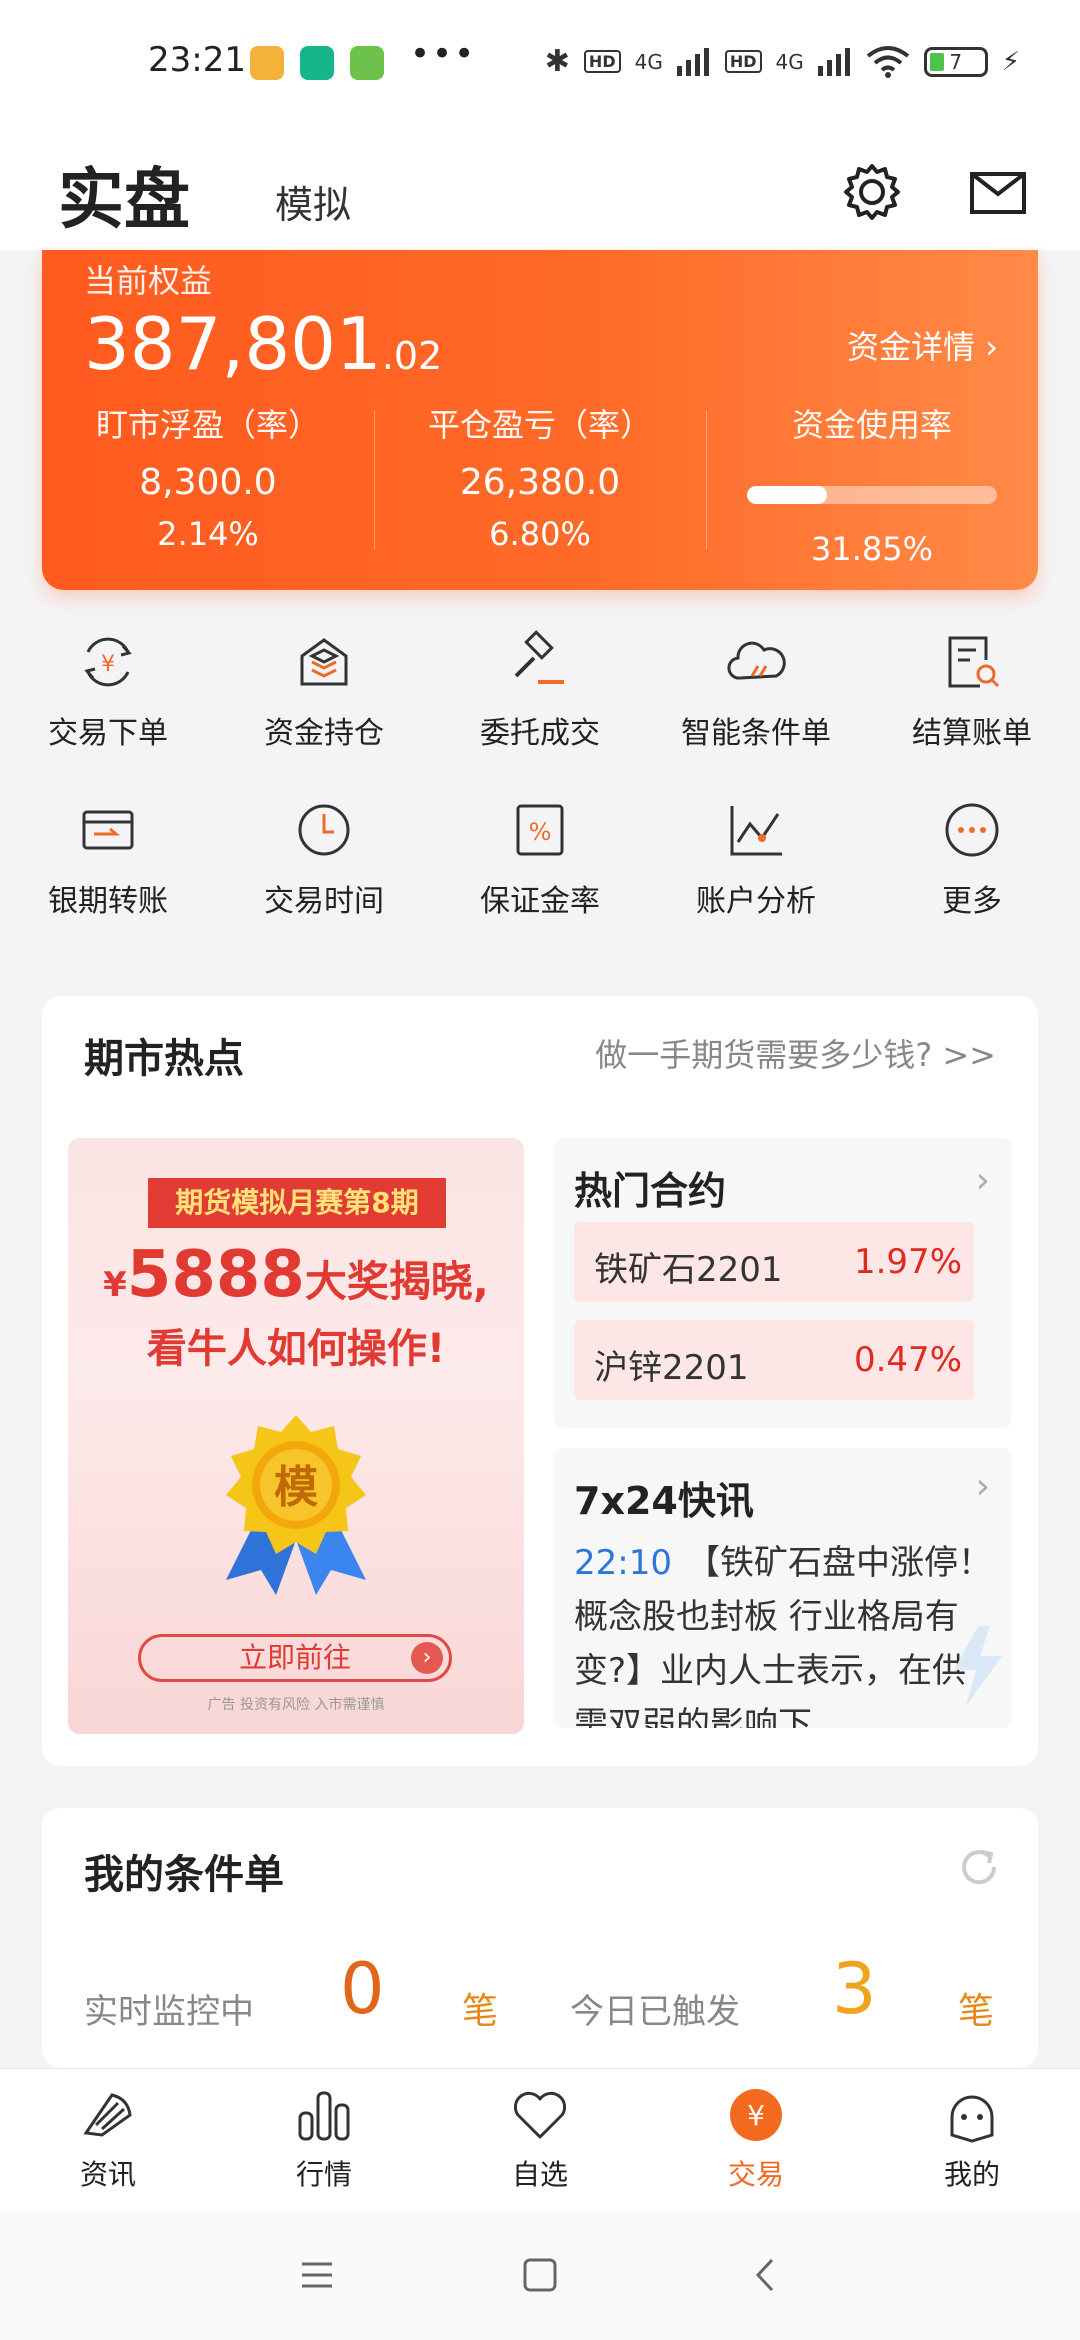 The image size is (1080, 2340). Describe the element at coordinates (324, 733) in the screenshot. I see `positions-label: 资金持仓` at that location.